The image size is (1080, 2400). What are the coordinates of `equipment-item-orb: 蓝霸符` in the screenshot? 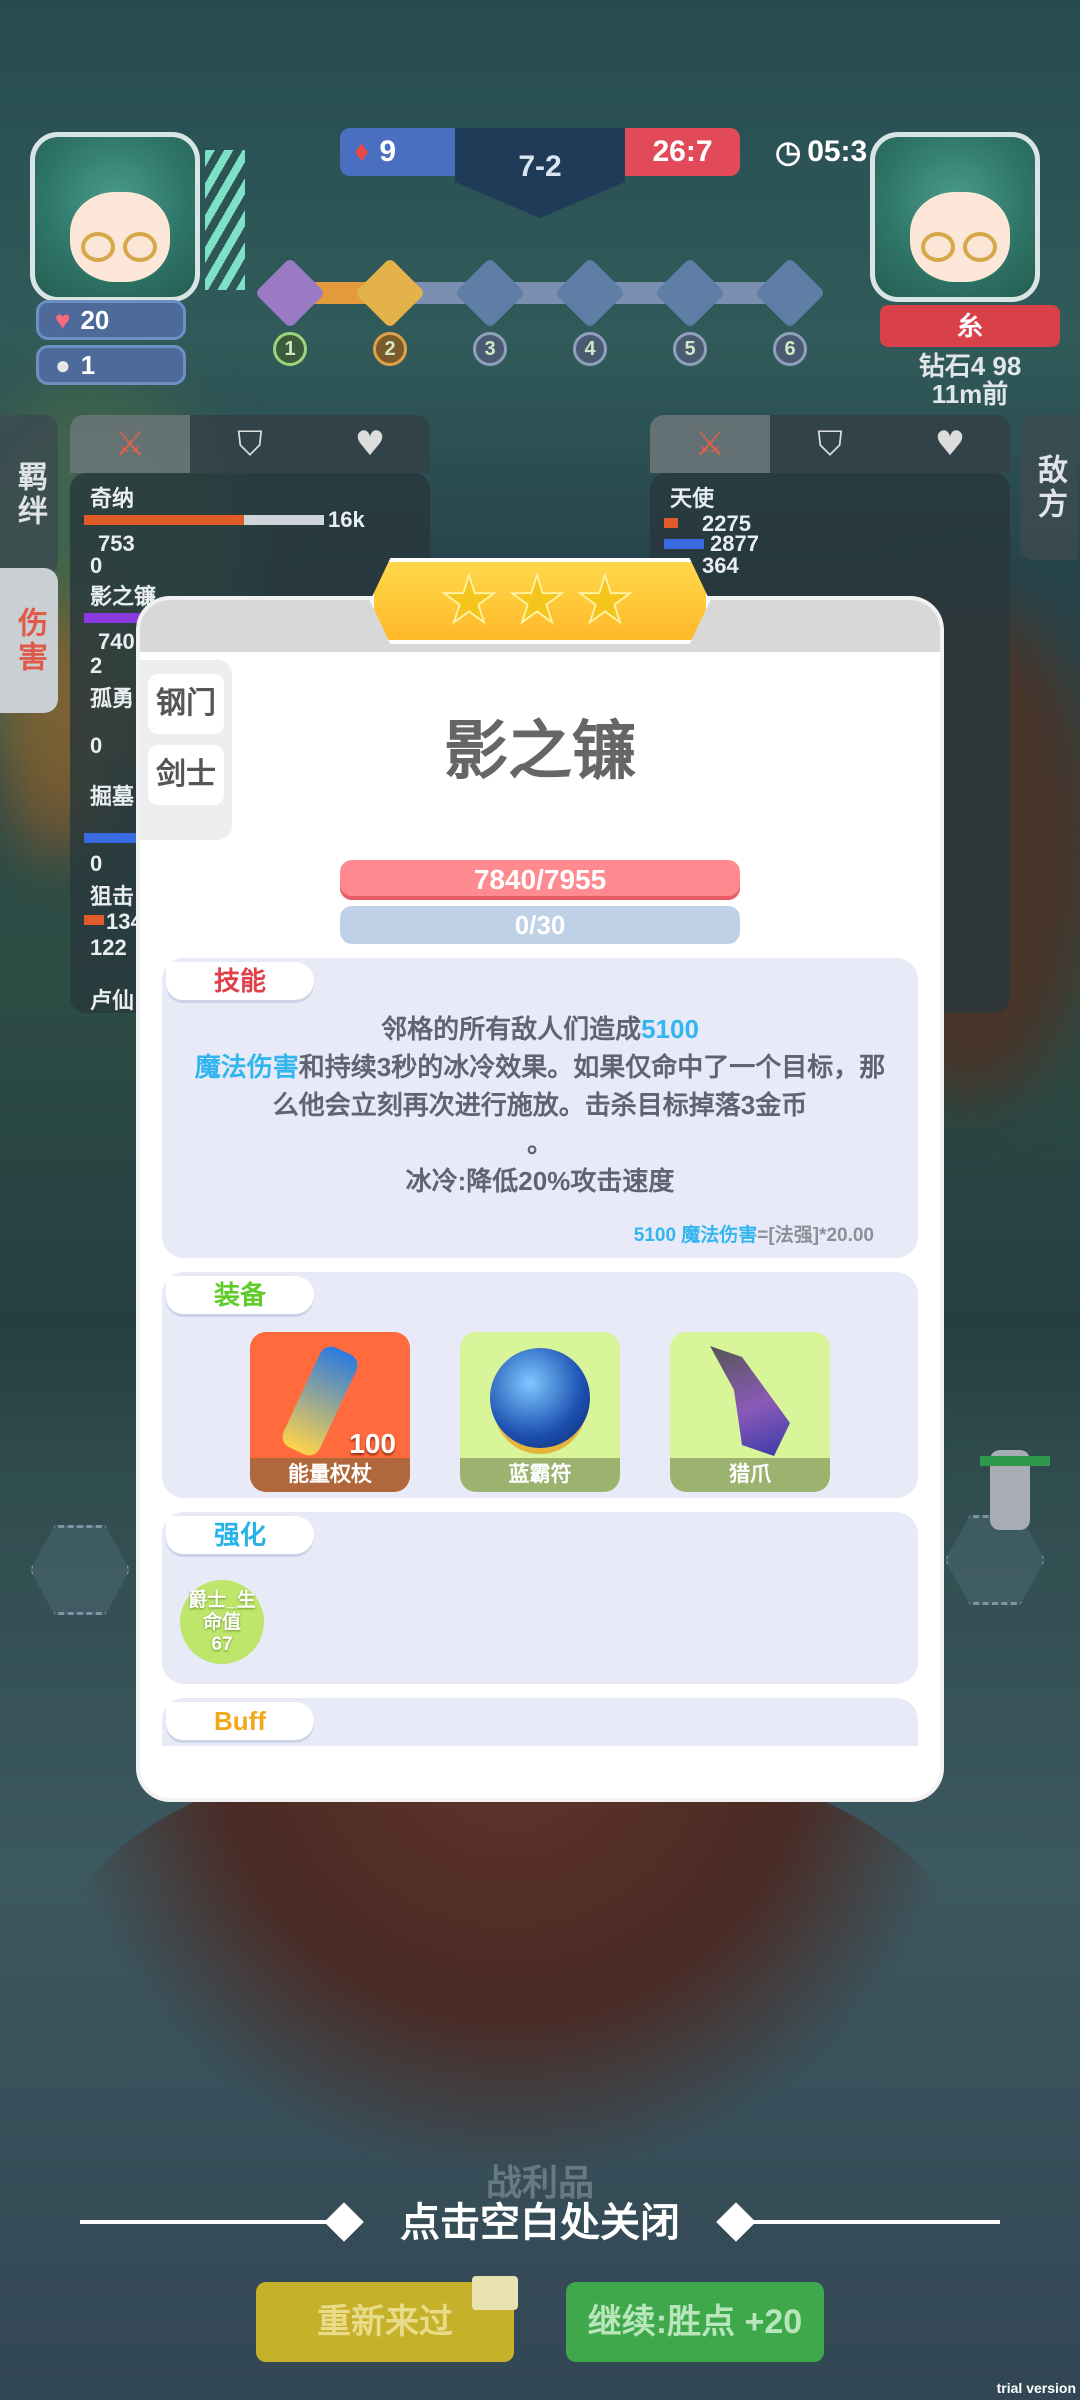 It's located at (540, 1412).